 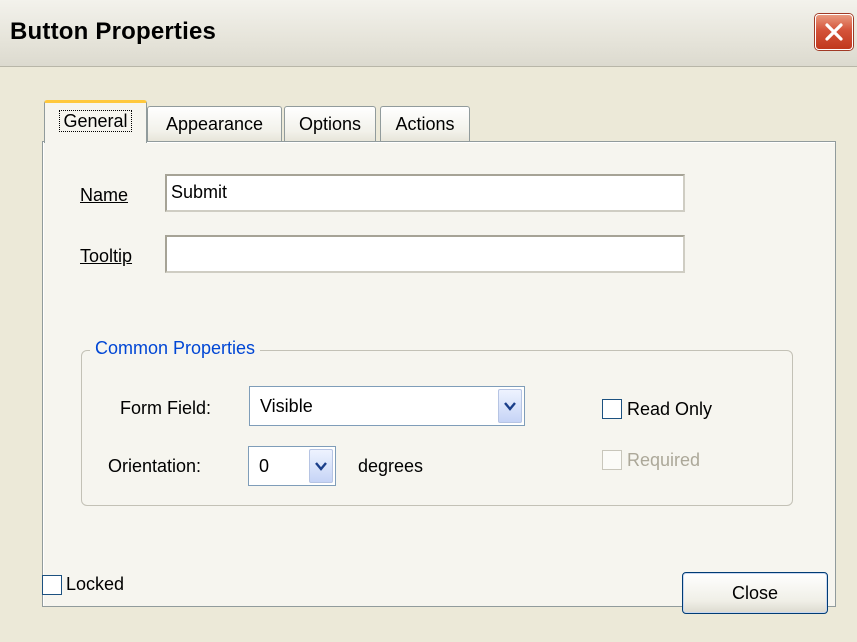 I want to click on form-field-label: Form Field:, so click(x=166, y=408).